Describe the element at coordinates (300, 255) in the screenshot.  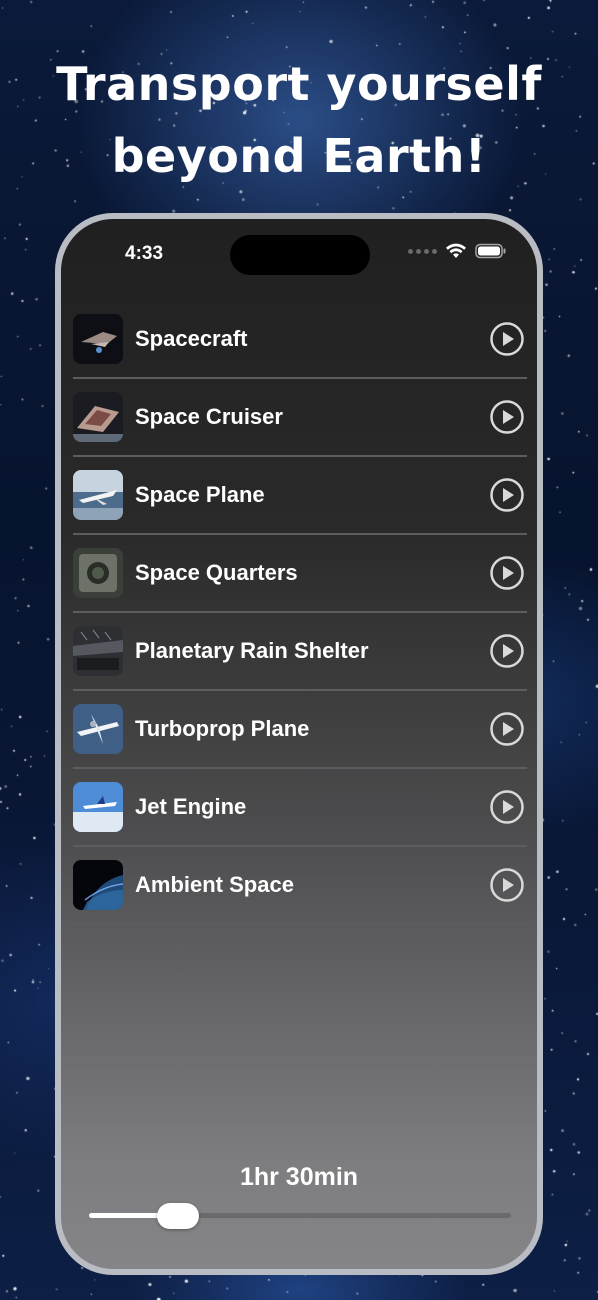
I see `dynamic-island` at that location.